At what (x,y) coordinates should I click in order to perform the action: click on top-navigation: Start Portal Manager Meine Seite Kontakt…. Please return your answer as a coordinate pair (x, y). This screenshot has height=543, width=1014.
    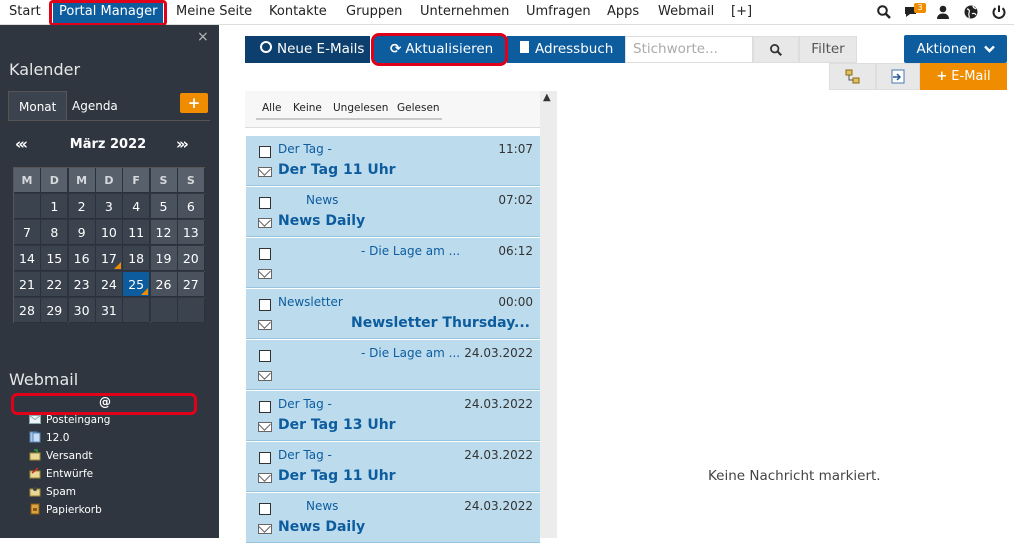
    Looking at the image, I should click on (507, 12).